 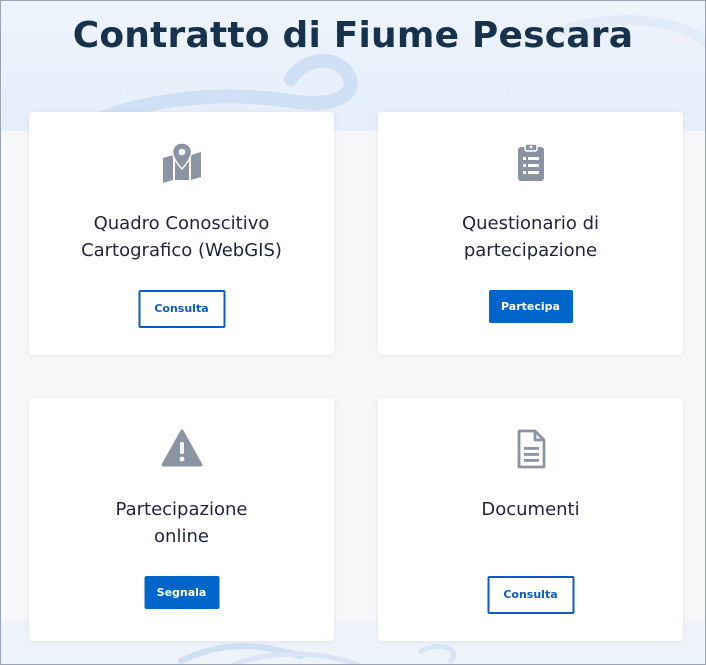 I want to click on card-title: Quadro Conoscitivo Cartografico (WebGIS), so click(x=181, y=237).